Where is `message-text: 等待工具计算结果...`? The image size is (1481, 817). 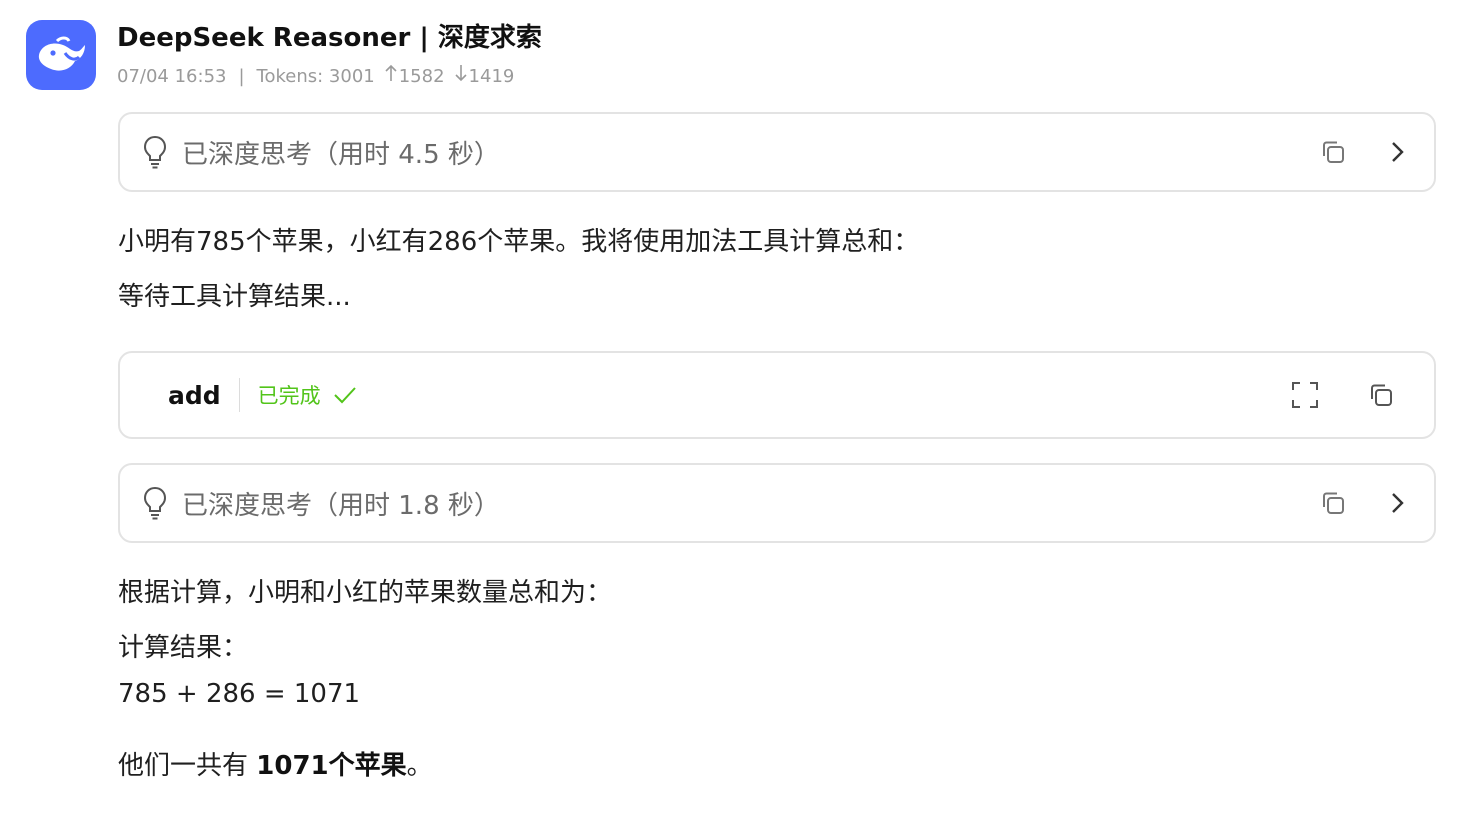 message-text: 等待工具计算结果... is located at coordinates (234, 297).